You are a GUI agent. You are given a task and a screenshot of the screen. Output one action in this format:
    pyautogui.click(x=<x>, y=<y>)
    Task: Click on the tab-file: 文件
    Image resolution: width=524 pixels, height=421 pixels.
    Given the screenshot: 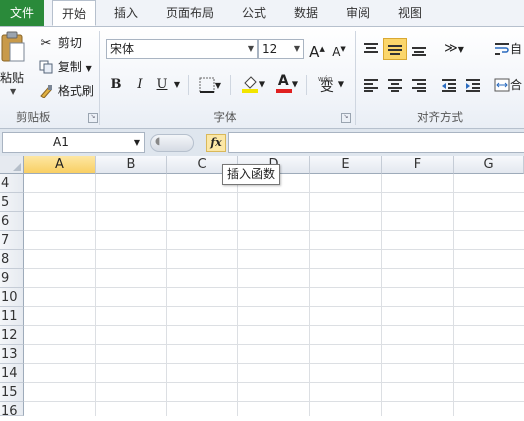 What is the action you would take?
    pyautogui.click(x=22, y=13)
    